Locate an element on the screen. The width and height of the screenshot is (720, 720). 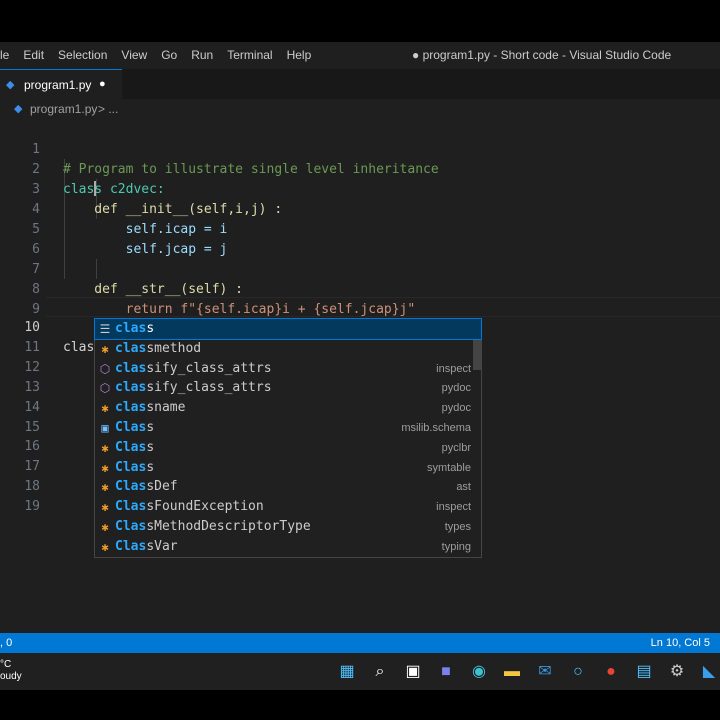
task-view-icon: ▣ is located at coordinates (413, 672).